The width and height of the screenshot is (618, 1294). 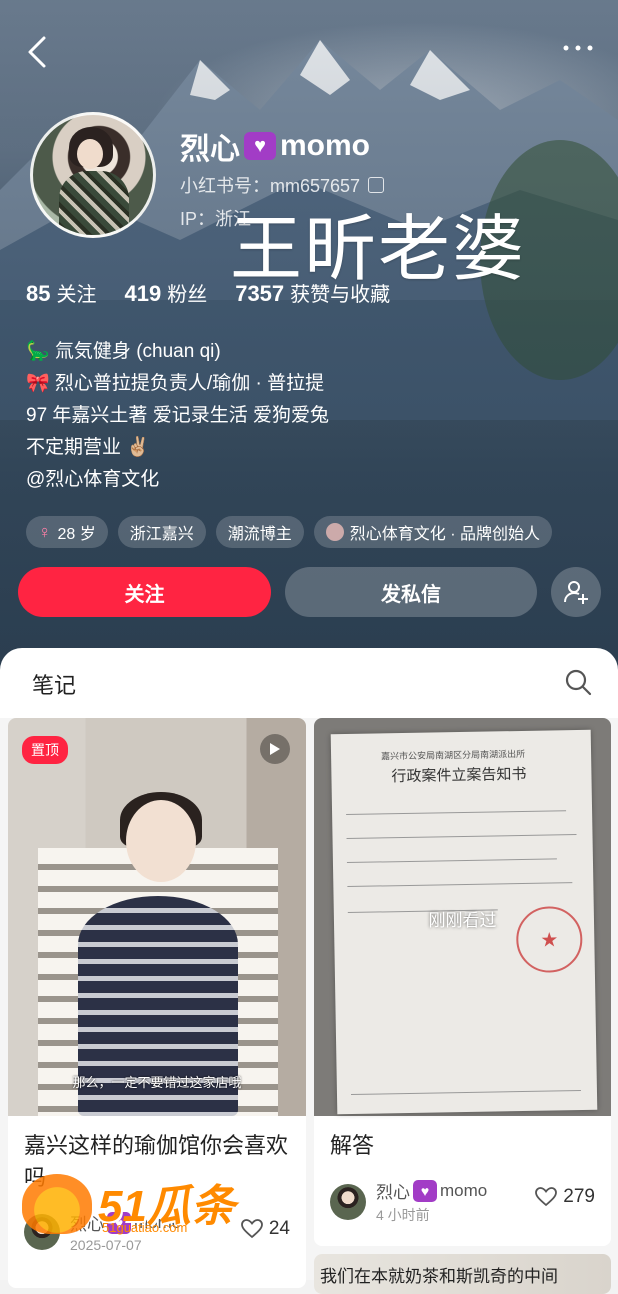 What do you see at coordinates (76, 295) in the screenshot?
I see `stat-label: 关注` at bounding box center [76, 295].